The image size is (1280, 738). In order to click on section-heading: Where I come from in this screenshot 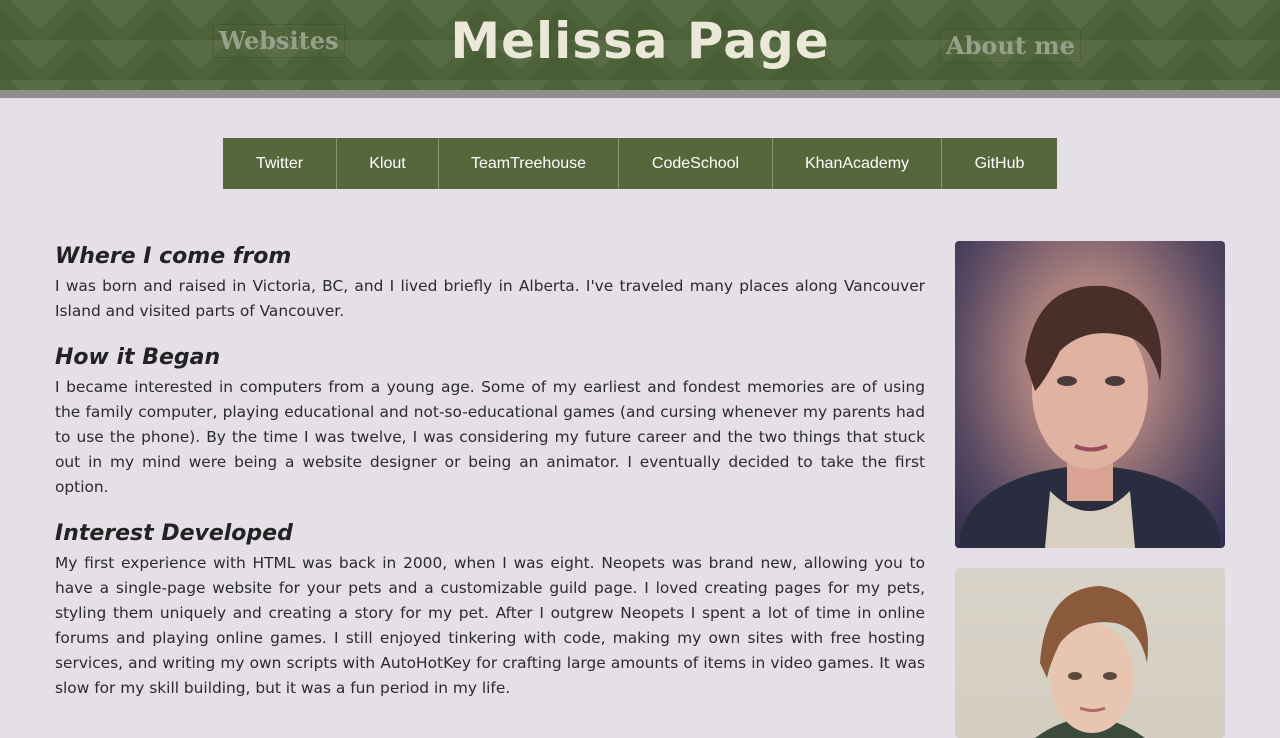, I will do `click(173, 256)`.